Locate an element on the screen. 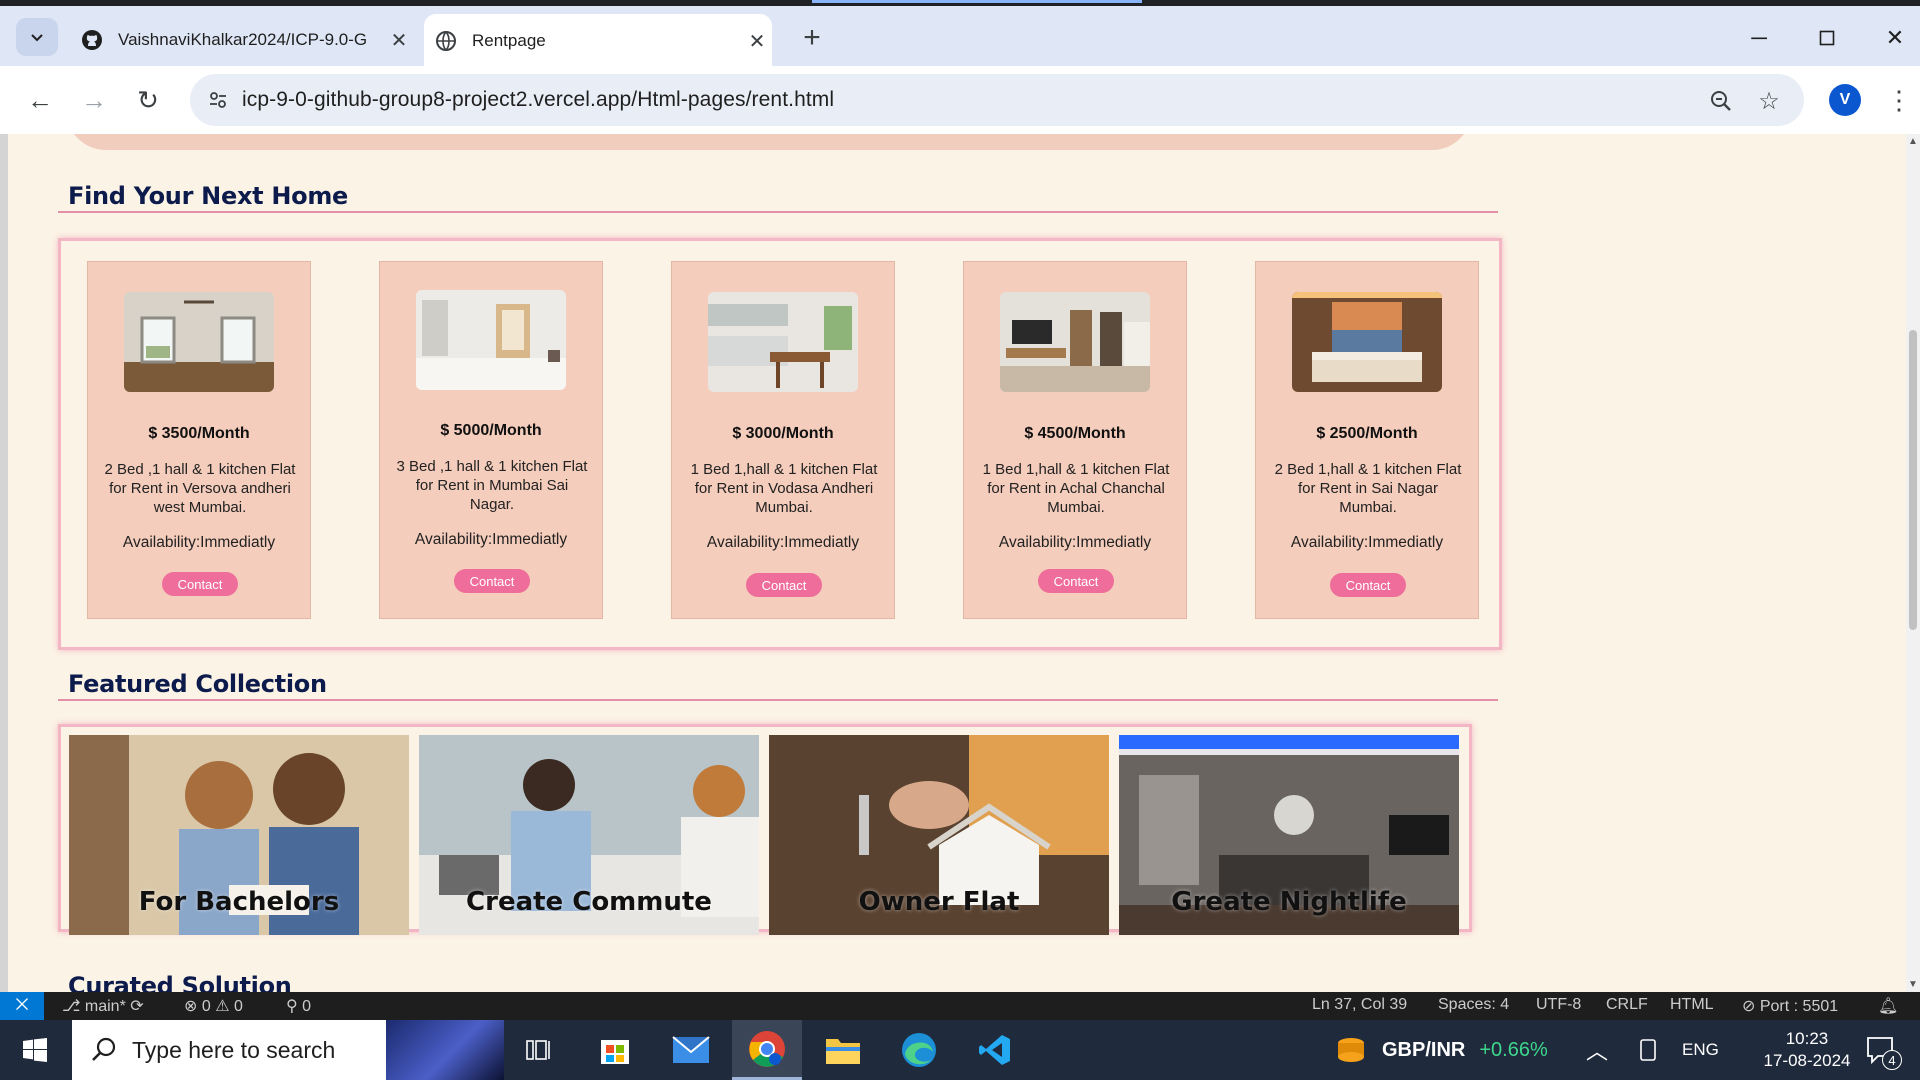  mail-icon is located at coordinates (691, 1049).